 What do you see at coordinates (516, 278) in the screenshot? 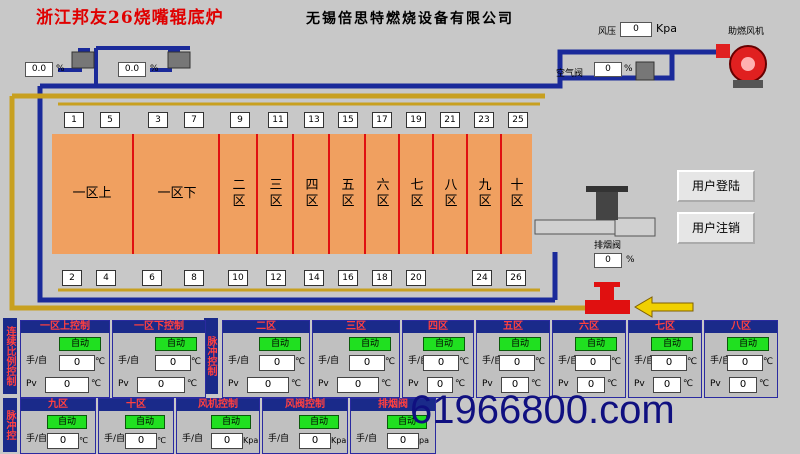
I see `burner-26: 26` at bounding box center [516, 278].